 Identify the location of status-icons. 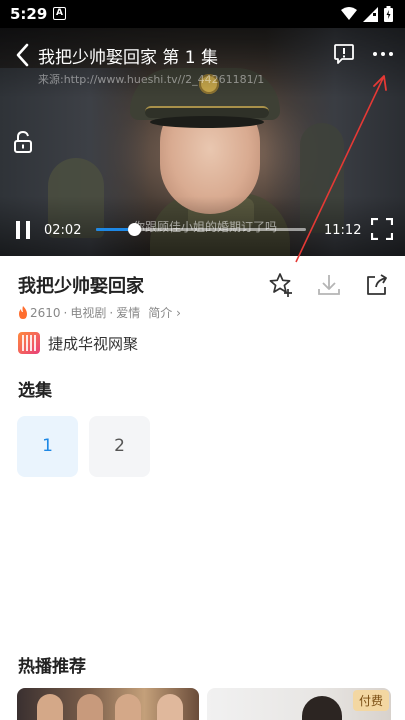
(367, 14).